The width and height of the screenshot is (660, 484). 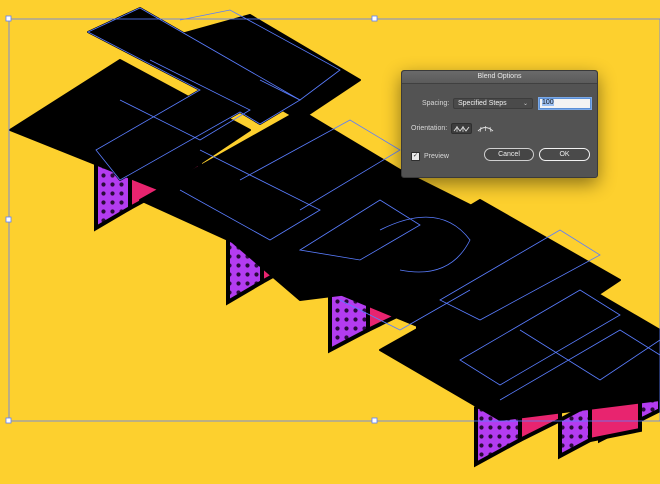 What do you see at coordinates (509, 154) in the screenshot?
I see `cancel-button: Cancel` at bounding box center [509, 154].